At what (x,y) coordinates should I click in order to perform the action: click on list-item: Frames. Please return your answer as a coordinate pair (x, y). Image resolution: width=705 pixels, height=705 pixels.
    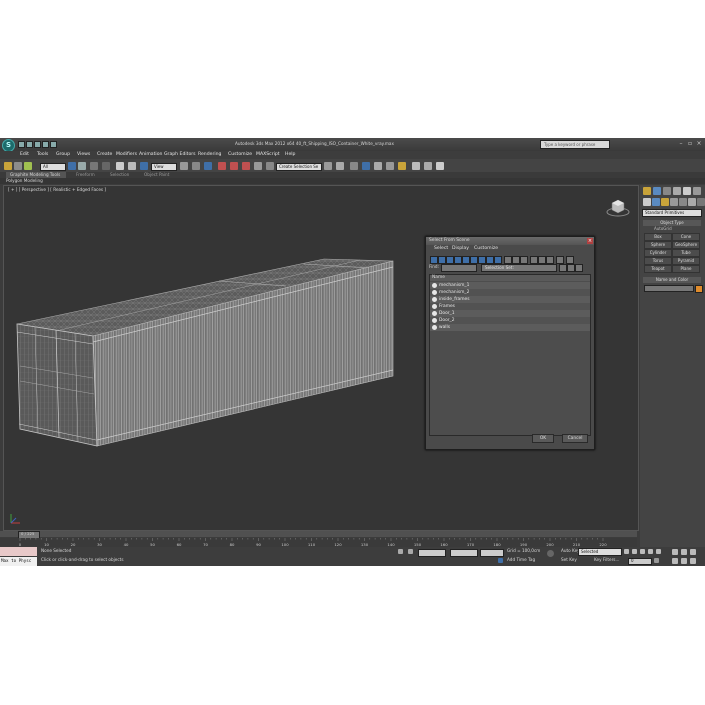
    Looking at the image, I should click on (510, 306).